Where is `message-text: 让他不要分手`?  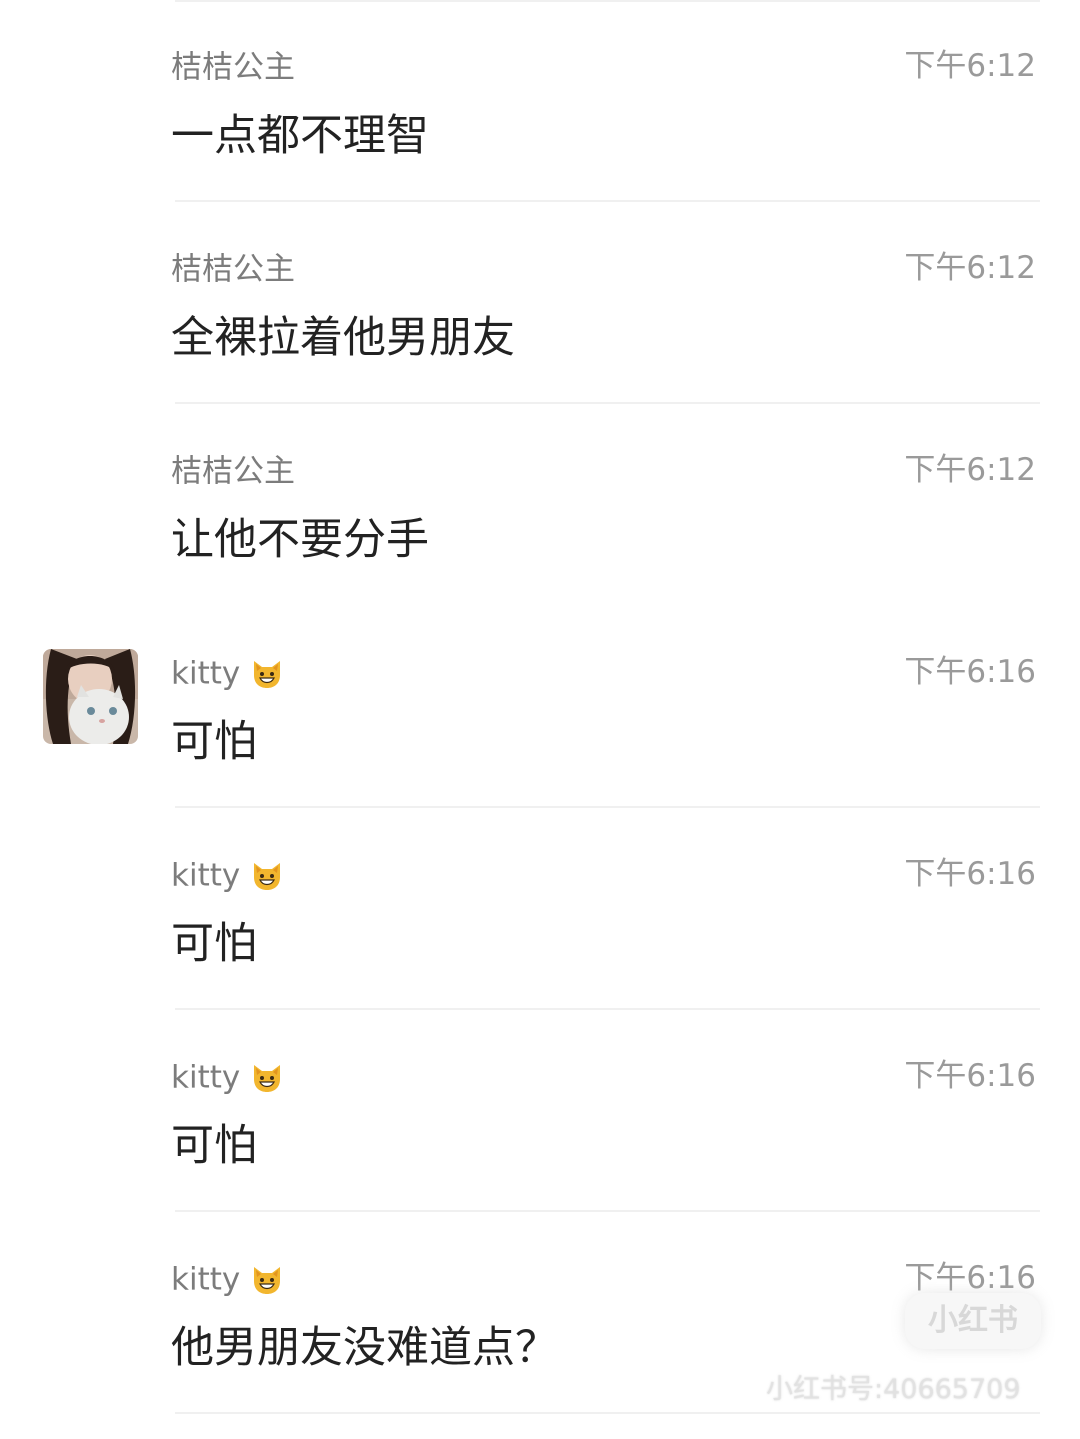 message-text: 让他不要分手 is located at coordinates (300, 540).